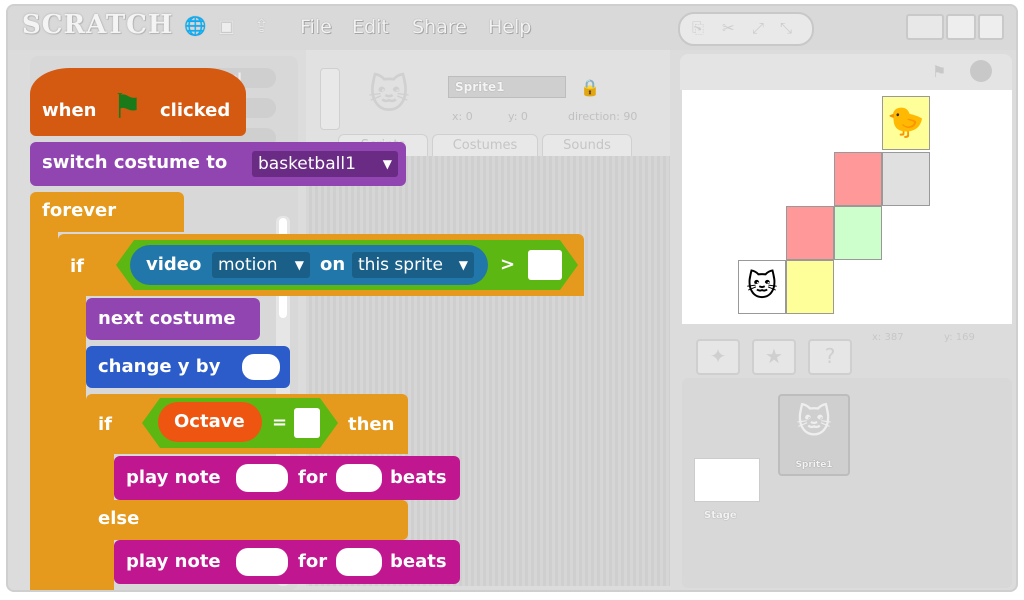 This screenshot has width=1024, height=600. I want to click on eq-label: =, so click(280, 422).